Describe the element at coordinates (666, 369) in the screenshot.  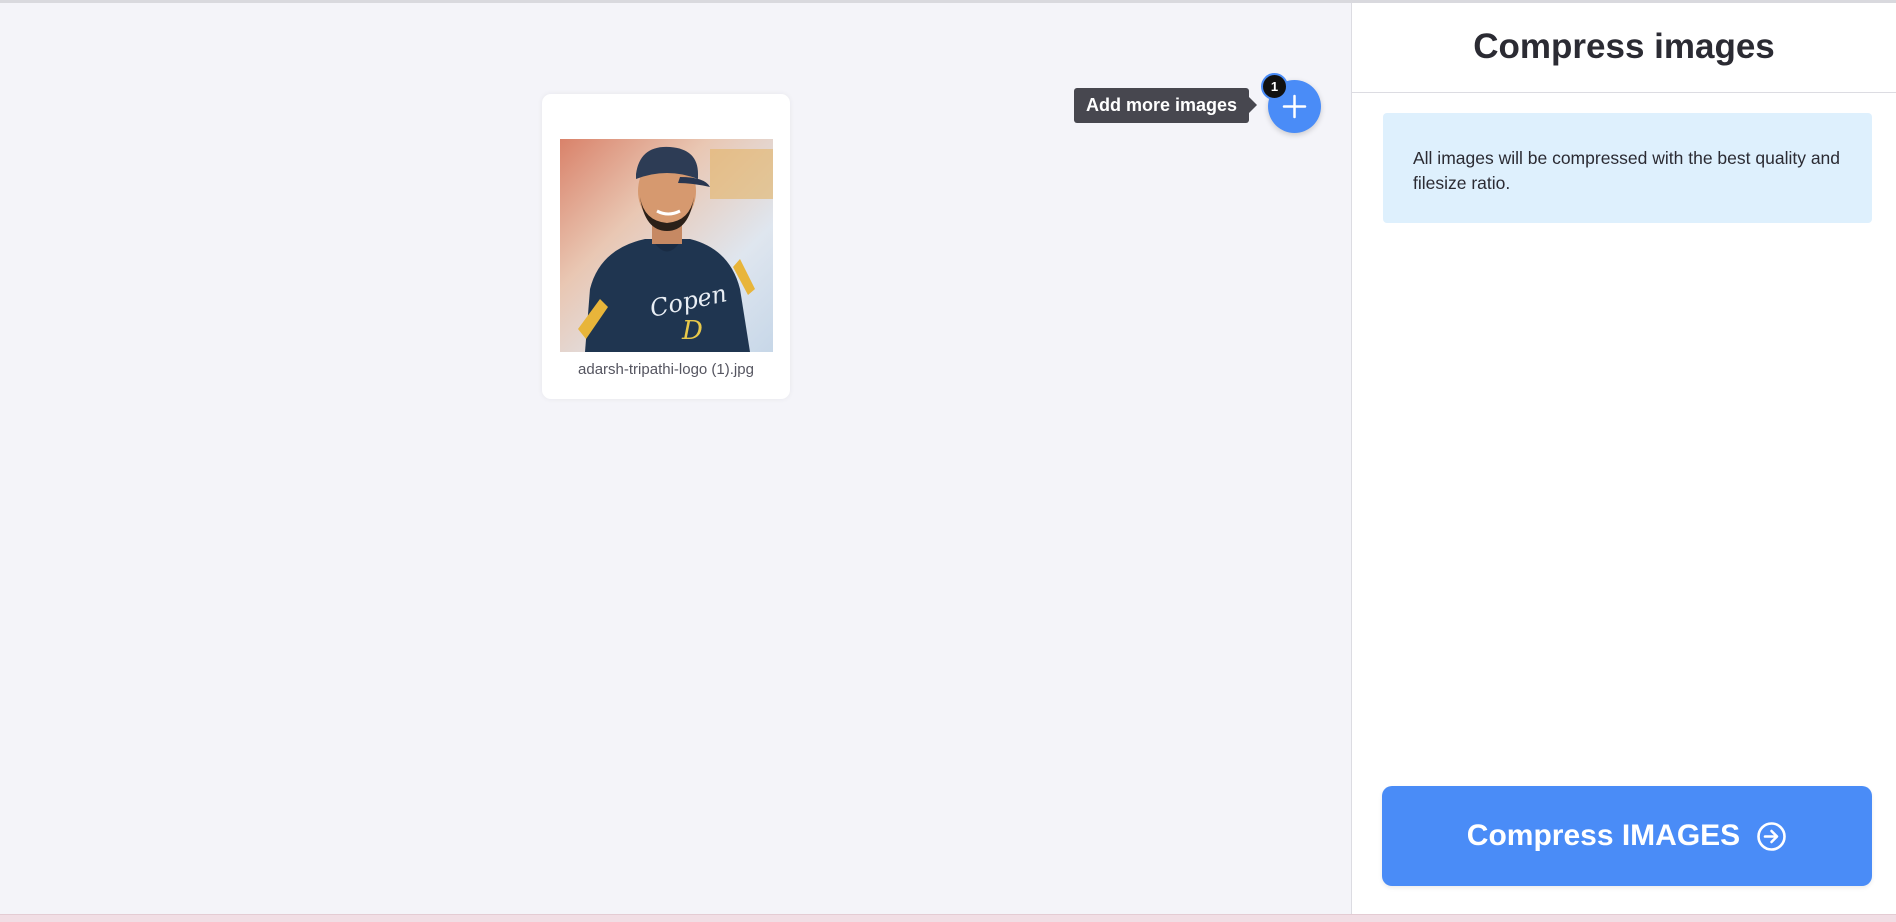
I see `file-name-label: adarsh-tripathi-logo (1).jpg` at that location.